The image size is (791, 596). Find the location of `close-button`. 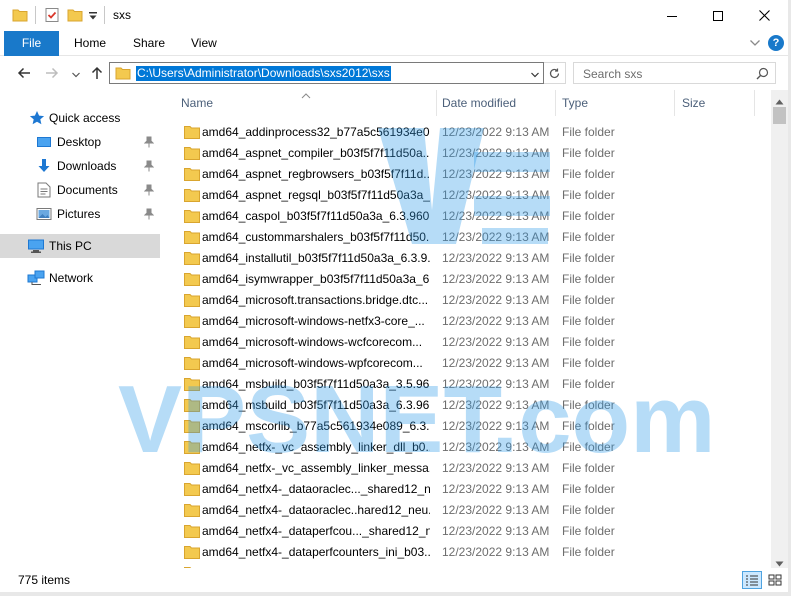

close-button is located at coordinates (764, 15).